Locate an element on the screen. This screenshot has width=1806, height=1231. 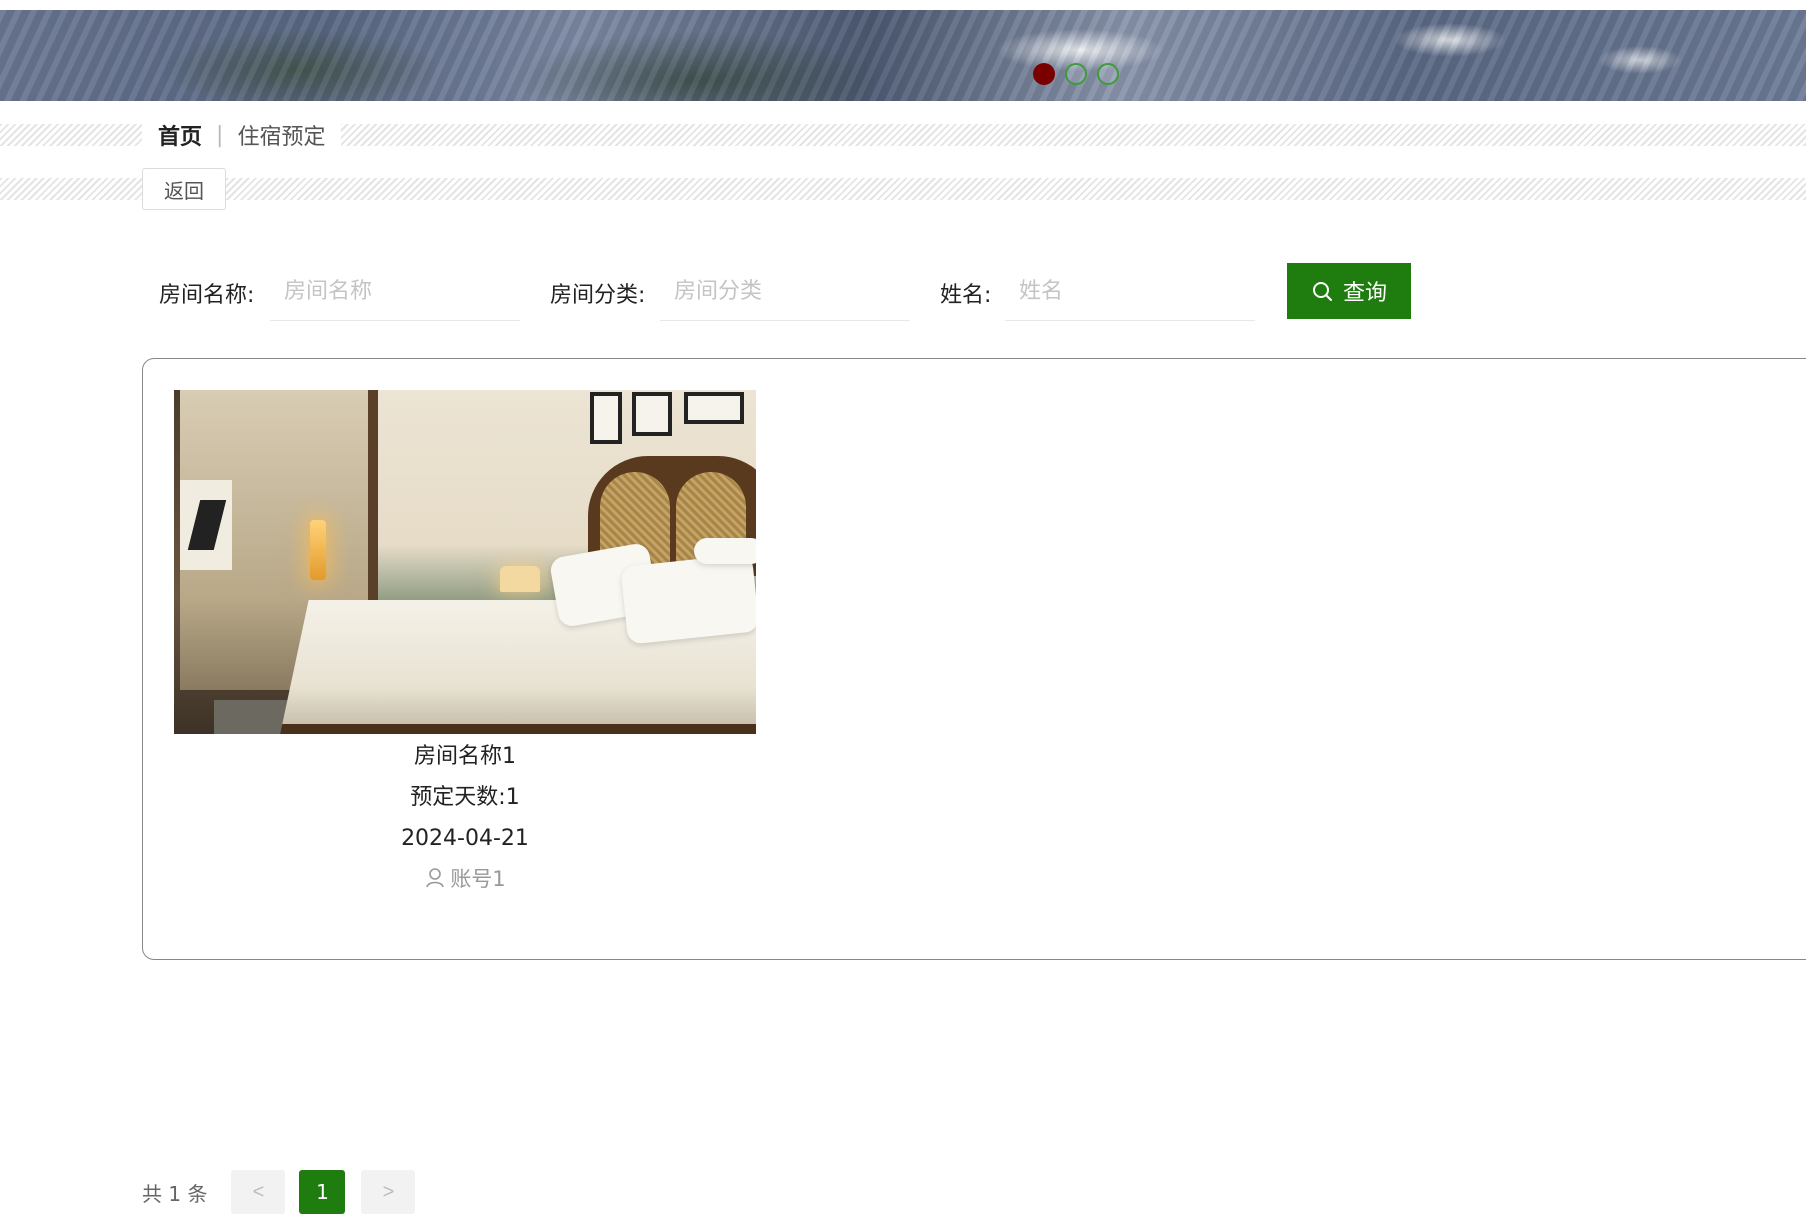
name-label: 姓名: is located at coordinates (966, 295).